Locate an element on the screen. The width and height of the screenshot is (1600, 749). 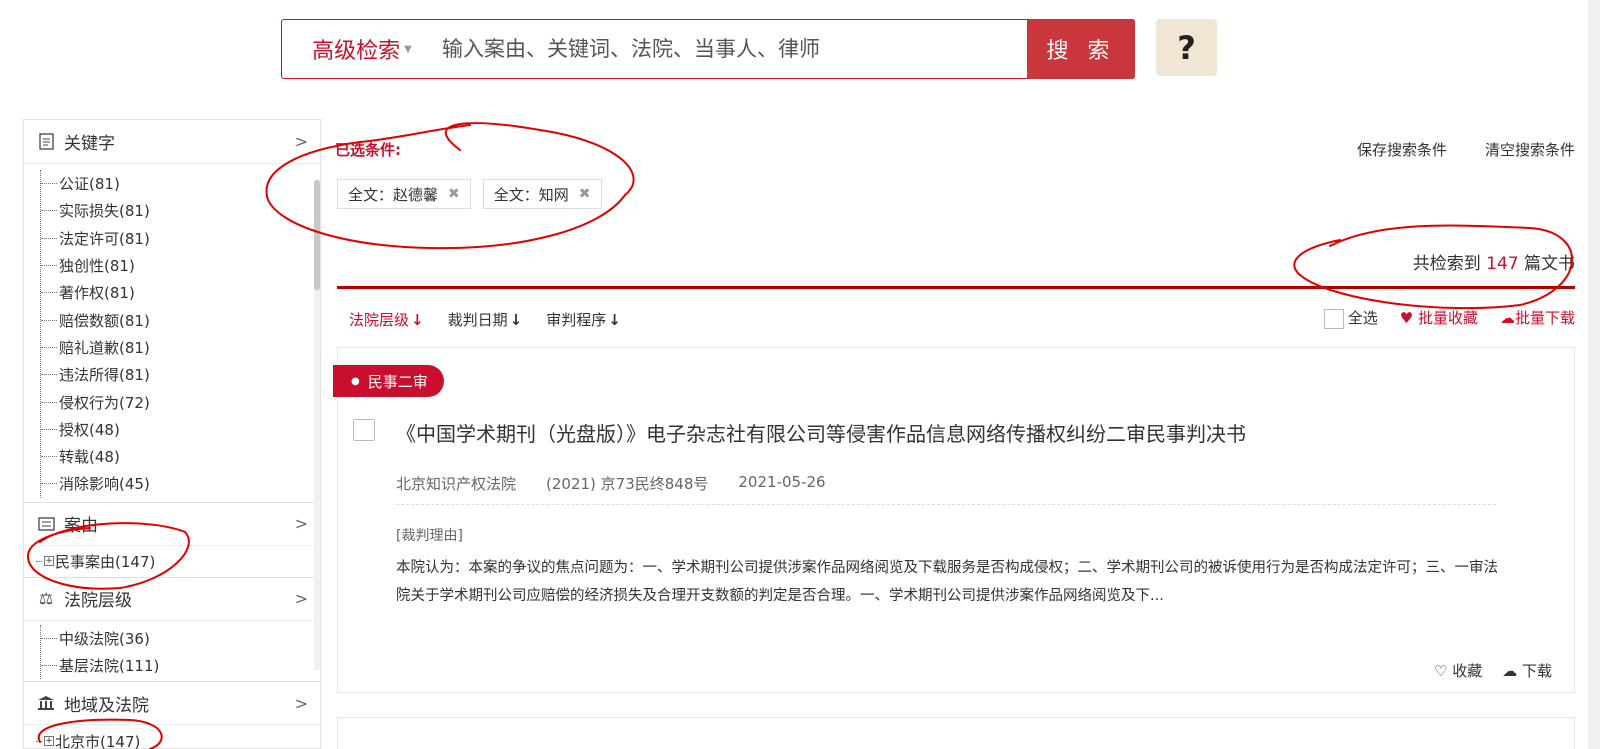
keyword-item: 赔偿数额(81) is located at coordinates (180, 319).